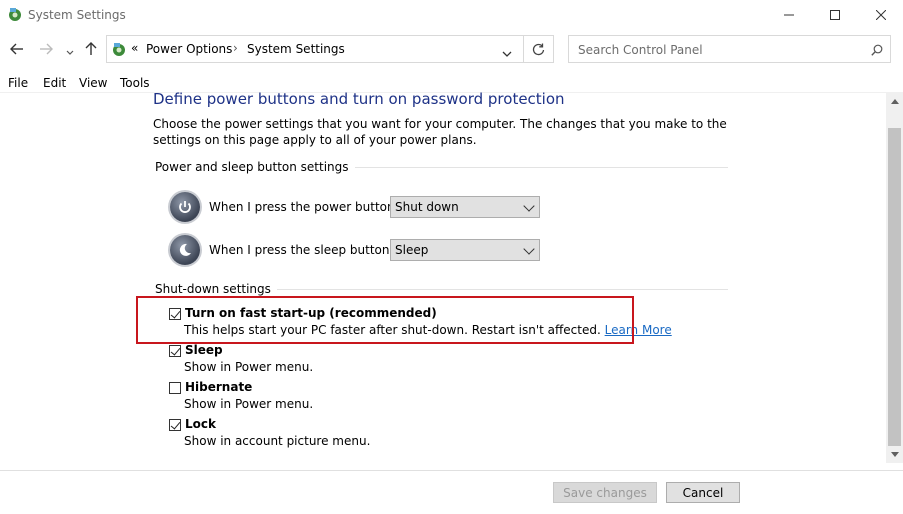 The height and width of the screenshot is (514, 903). I want to click on recent-locations-button, so click(70, 52).